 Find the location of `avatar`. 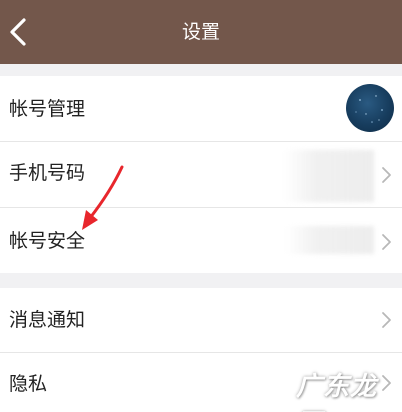

avatar is located at coordinates (370, 108).